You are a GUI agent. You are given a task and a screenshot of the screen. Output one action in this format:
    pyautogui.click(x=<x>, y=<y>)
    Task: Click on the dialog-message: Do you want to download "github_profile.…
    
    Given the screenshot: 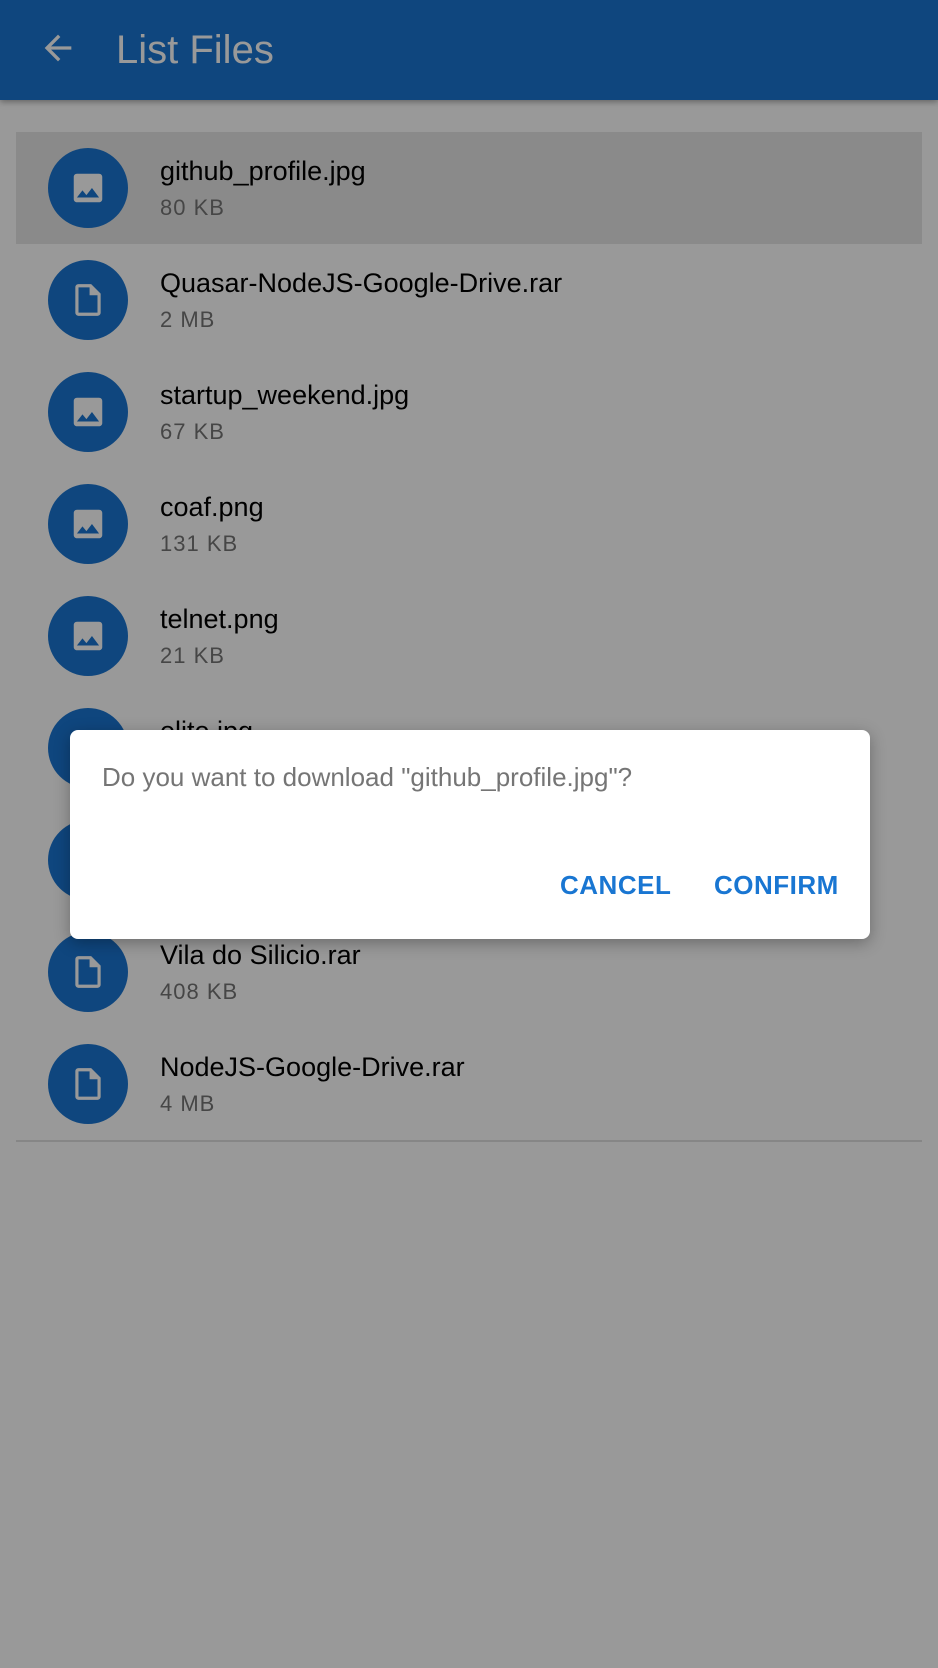 What is the action you would take?
    pyautogui.click(x=367, y=777)
    